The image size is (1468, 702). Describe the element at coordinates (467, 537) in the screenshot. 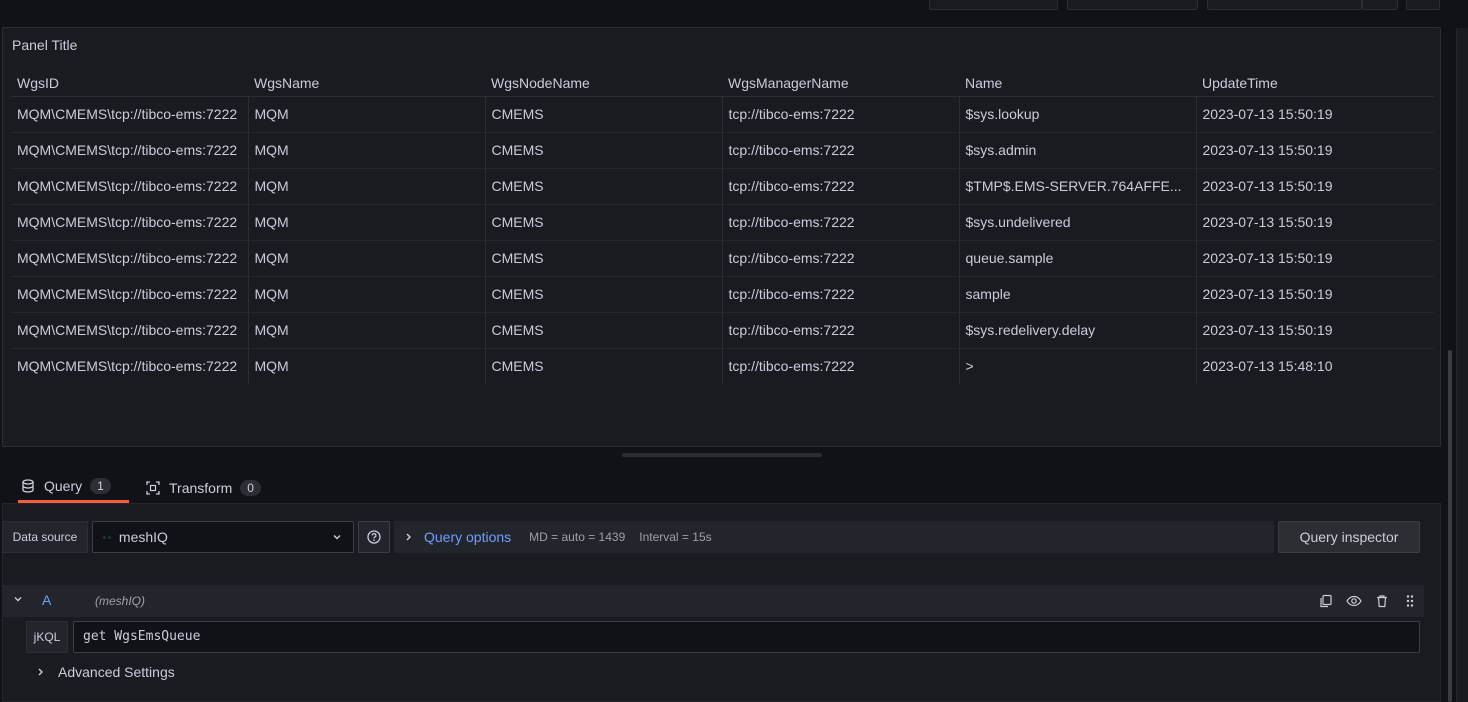

I see `query-options-link: Query options` at that location.